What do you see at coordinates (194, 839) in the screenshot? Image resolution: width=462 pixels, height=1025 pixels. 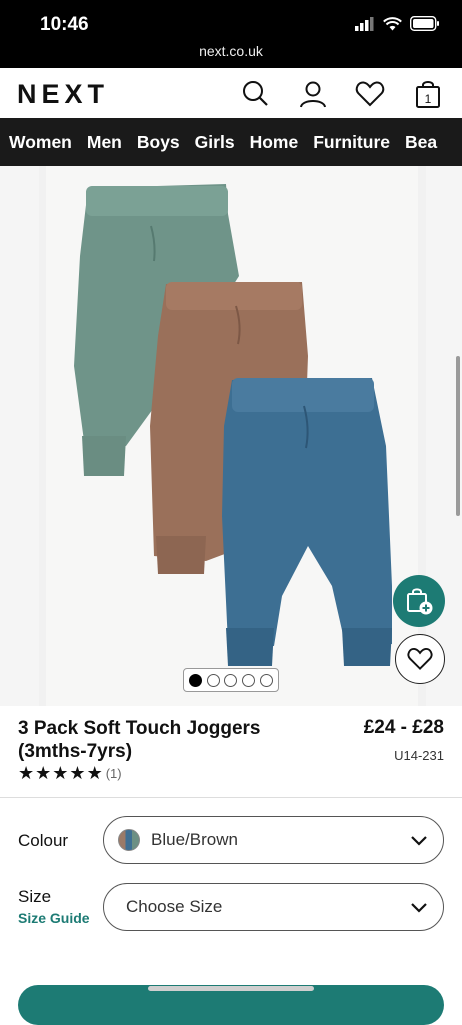 I see `colour-value: Blue/Brown` at bounding box center [194, 839].